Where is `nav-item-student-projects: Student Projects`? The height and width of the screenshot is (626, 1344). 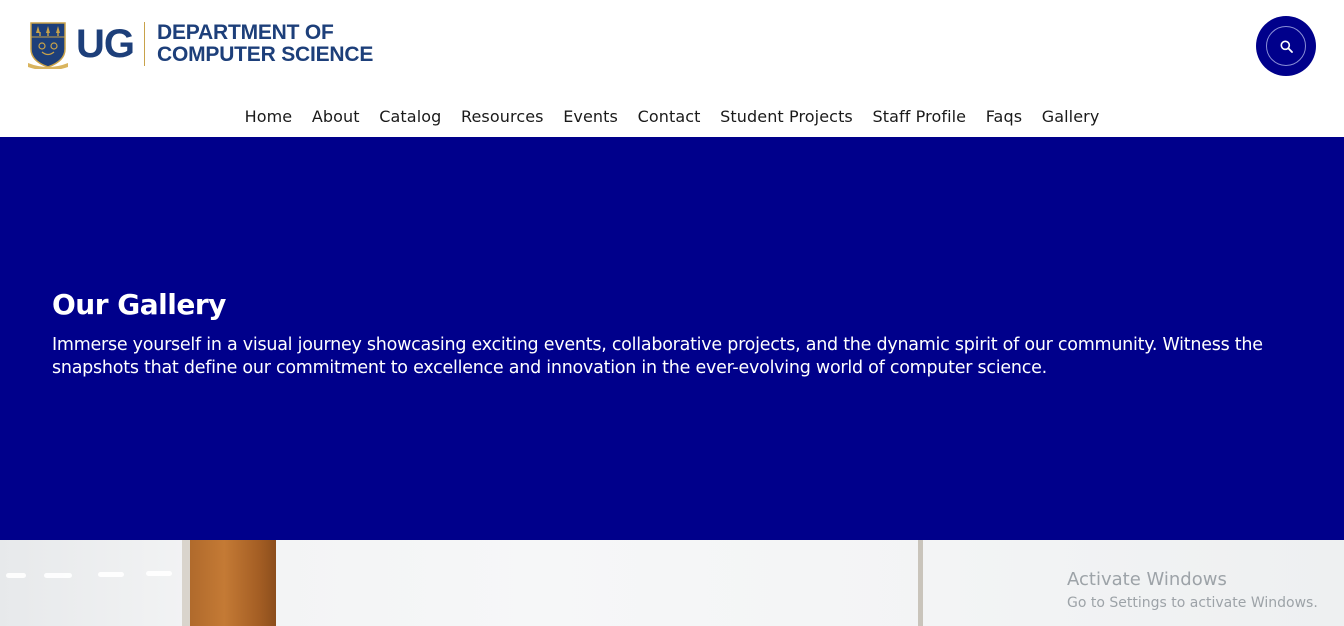 nav-item-student-projects: Student Projects is located at coordinates (786, 117).